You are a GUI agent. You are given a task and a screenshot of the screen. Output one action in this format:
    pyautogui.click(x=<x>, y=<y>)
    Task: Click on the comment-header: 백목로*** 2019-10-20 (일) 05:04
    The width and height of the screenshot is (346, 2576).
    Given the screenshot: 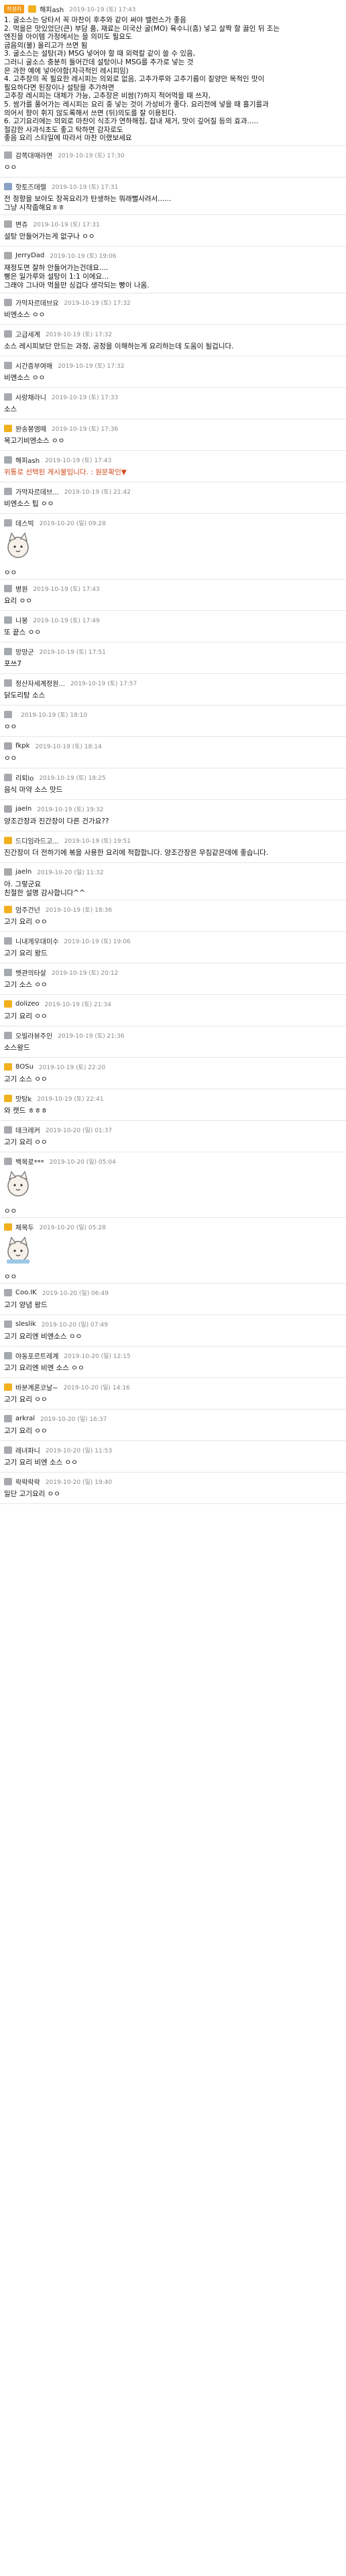 What is the action you would take?
    pyautogui.click(x=173, y=1161)
    